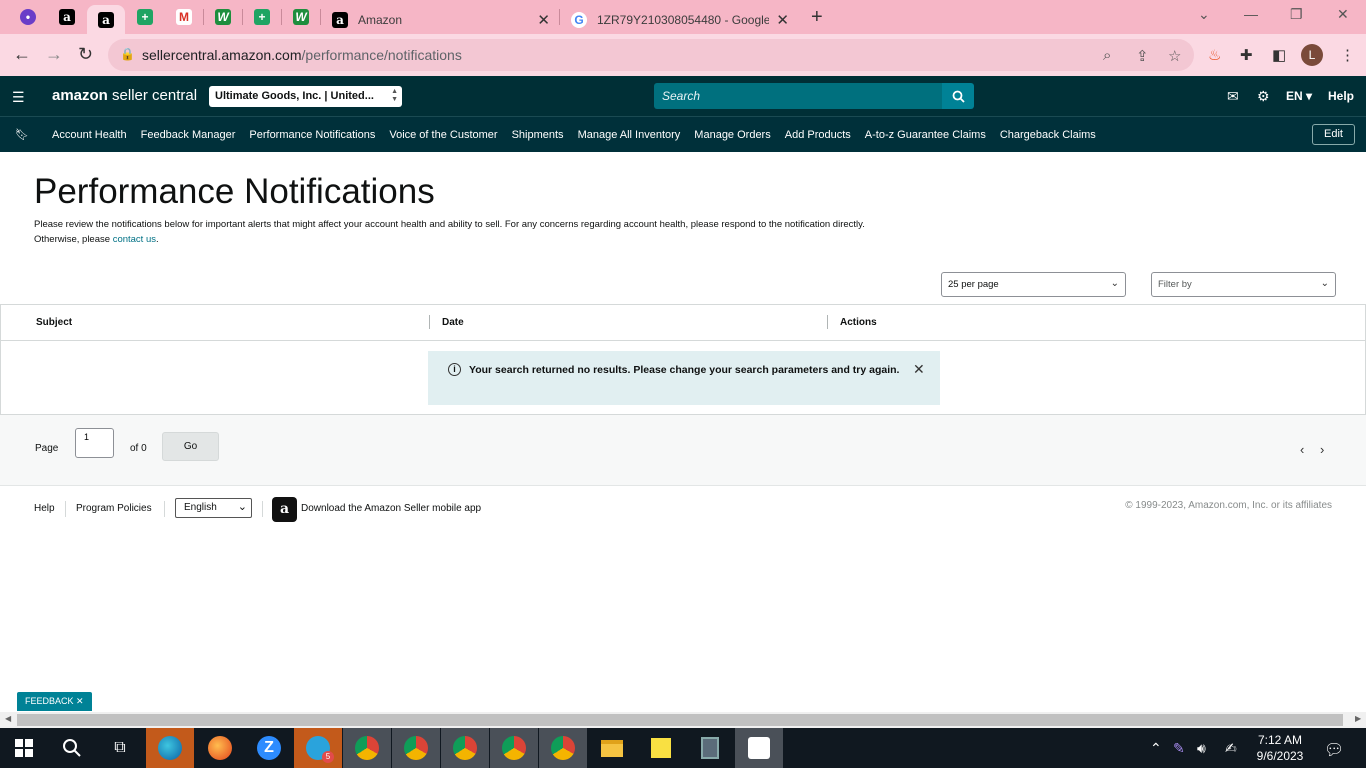 Image resolution: width=1366 pixels, height=768 pixels. I want to click on search-field, so click(798, 96).